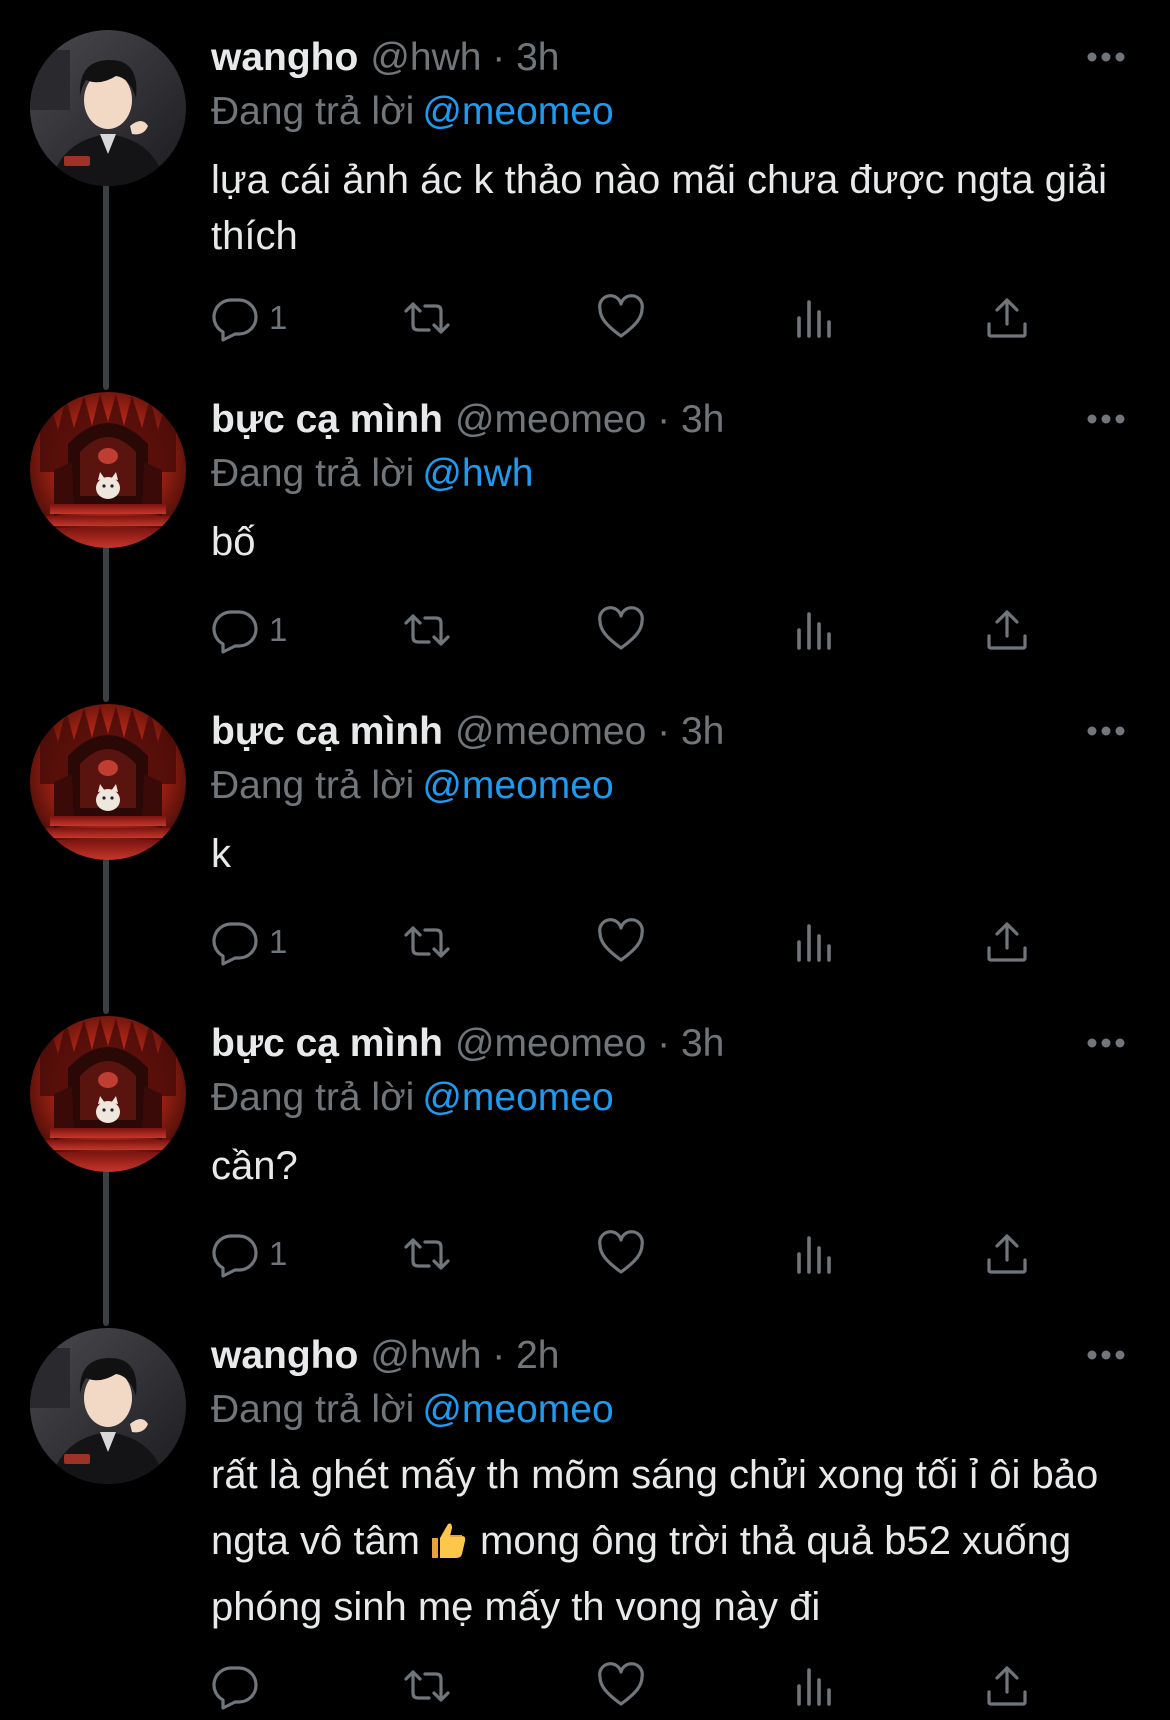 The image size is (1170, 1720). What do you see at coordinates (254, 1166) in the screenshot?
I see `tweet-text: cần?` at bounding box center [254, 1166].